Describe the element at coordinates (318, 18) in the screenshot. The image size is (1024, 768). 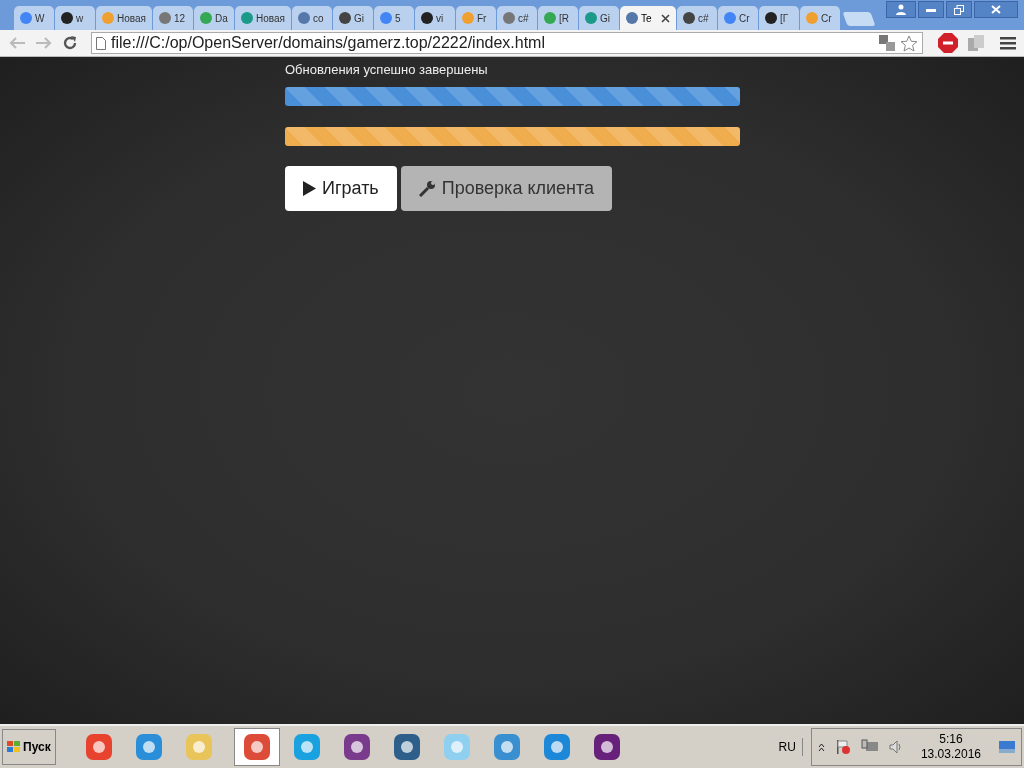
I see `tab-title: co` at that location.